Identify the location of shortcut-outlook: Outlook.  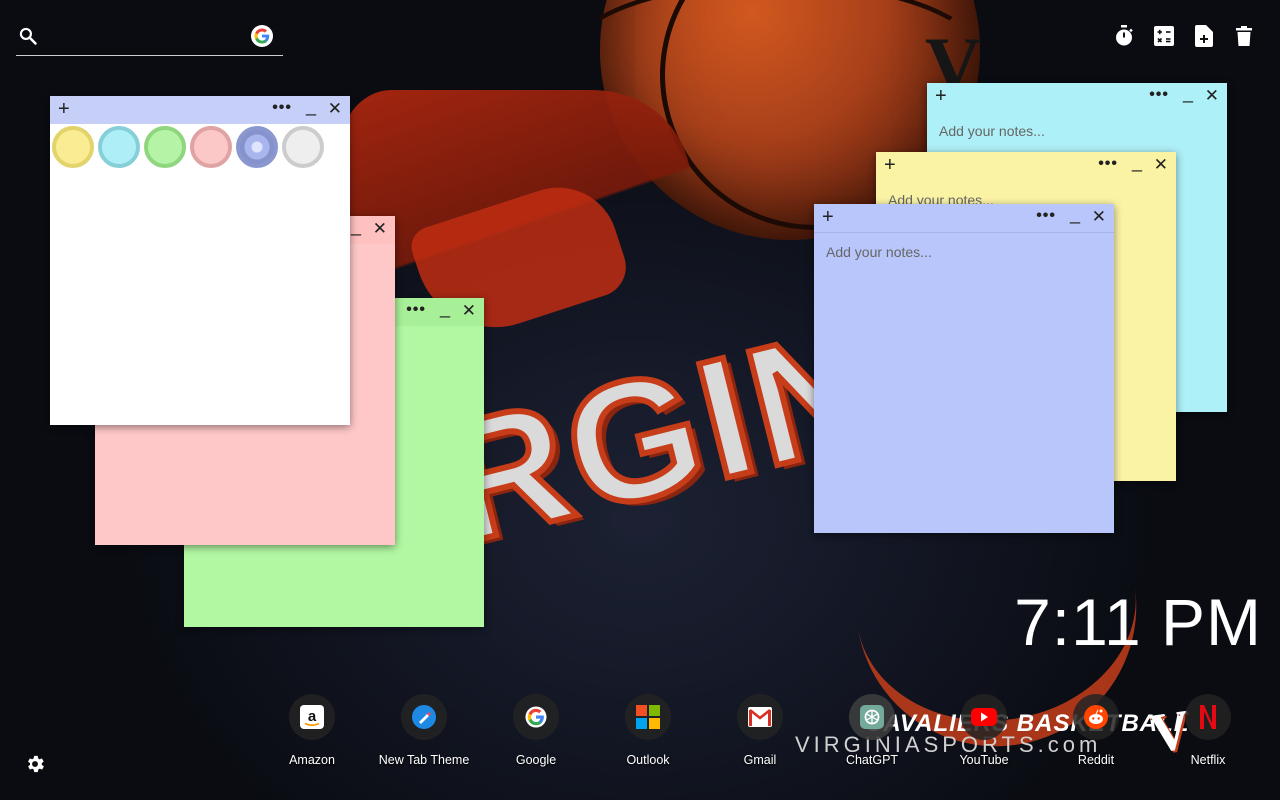
(648, 730).